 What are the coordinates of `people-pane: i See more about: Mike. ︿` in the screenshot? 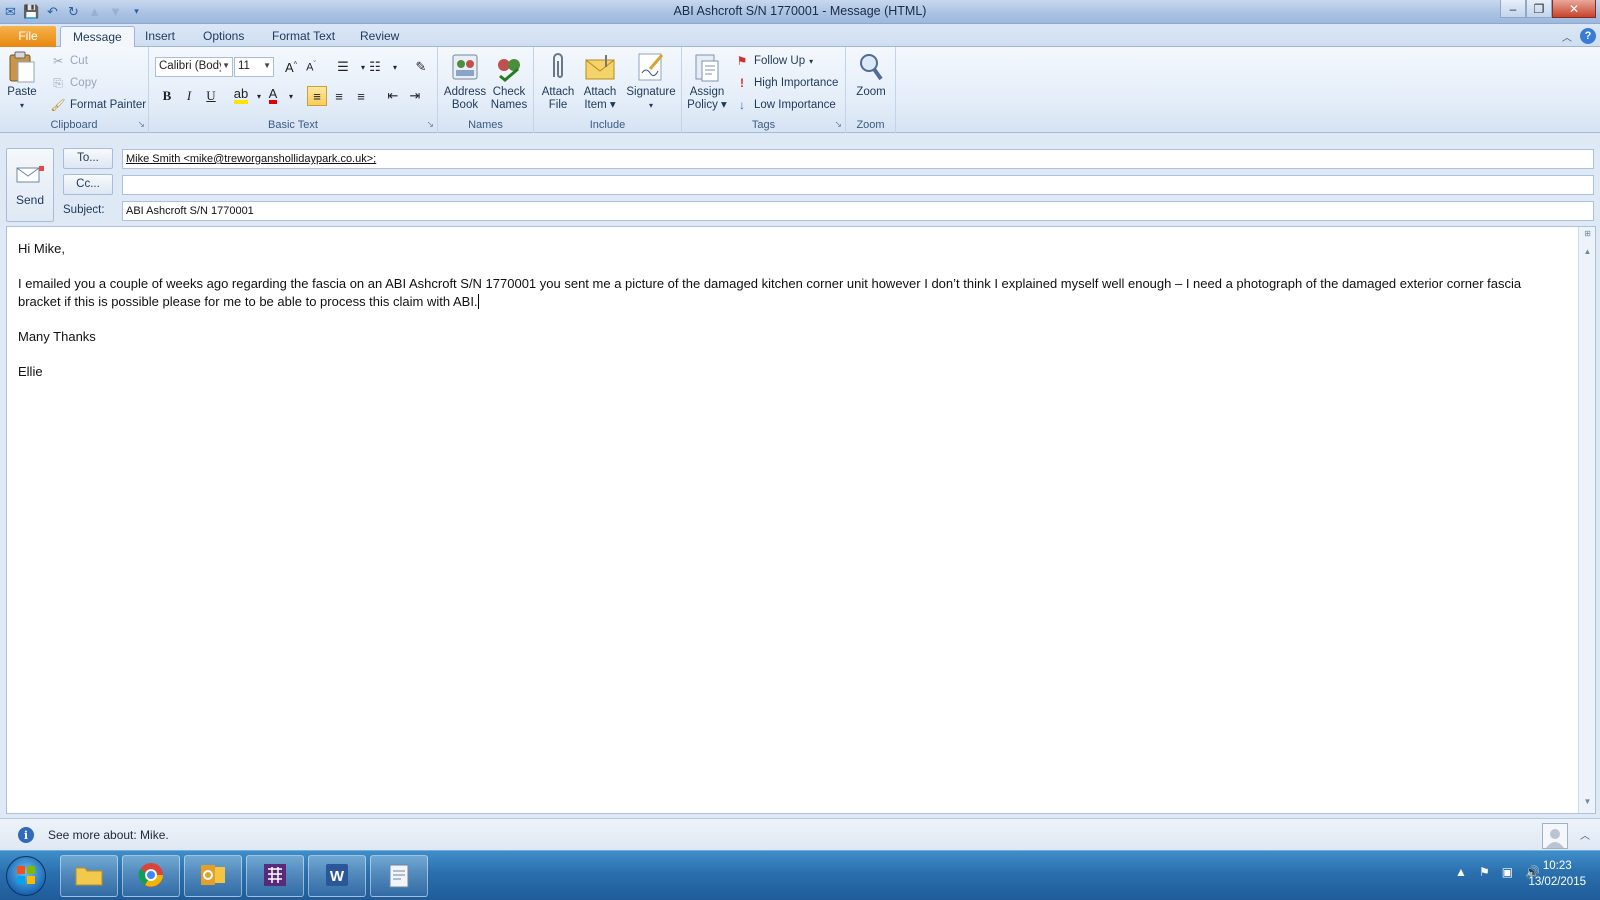 It's located at (800, 834).